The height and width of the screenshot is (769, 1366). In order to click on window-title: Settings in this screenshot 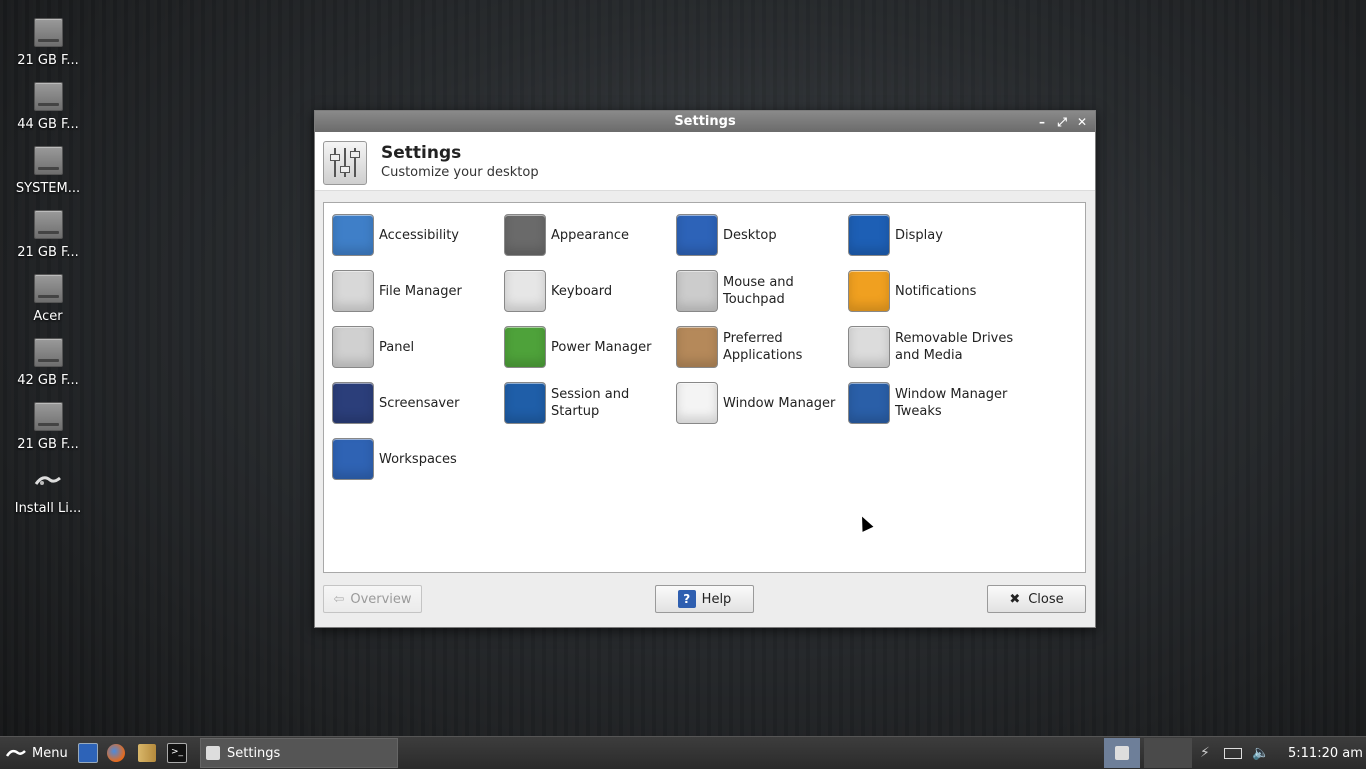, I will do `click(705, 121)`.